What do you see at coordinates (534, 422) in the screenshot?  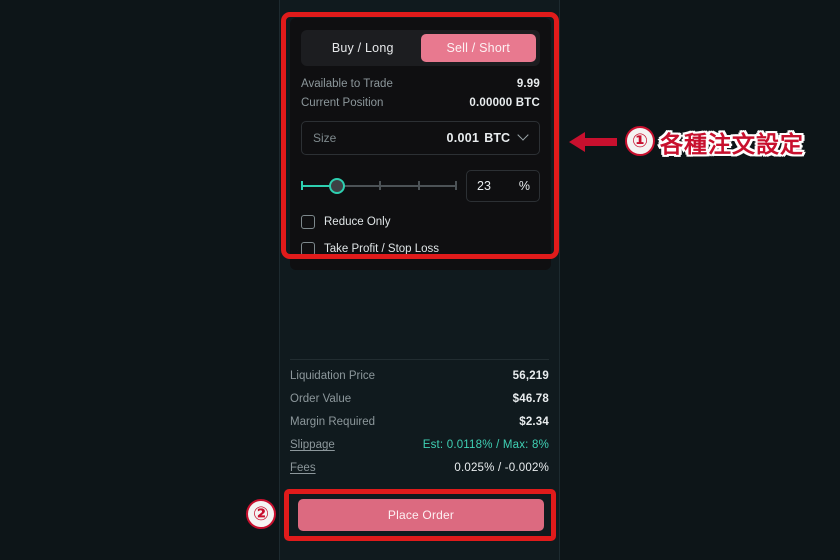 I see `margin-required-value: $2.34` at bounding box center [534, 422].